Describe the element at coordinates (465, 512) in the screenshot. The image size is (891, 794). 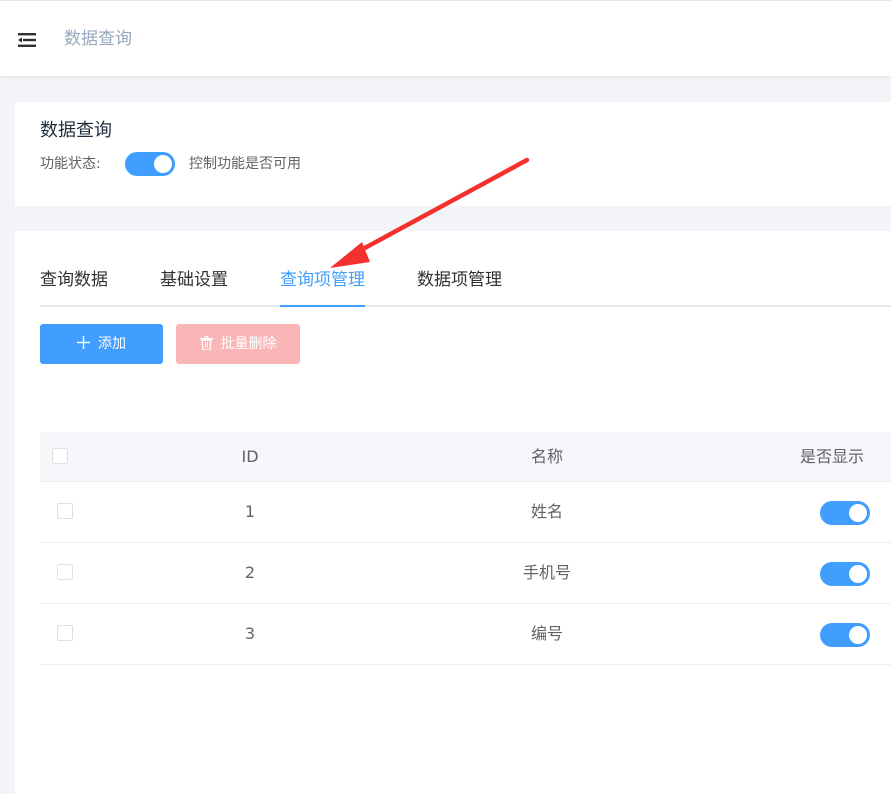
I see `table-row: 1 姓名` at that location.